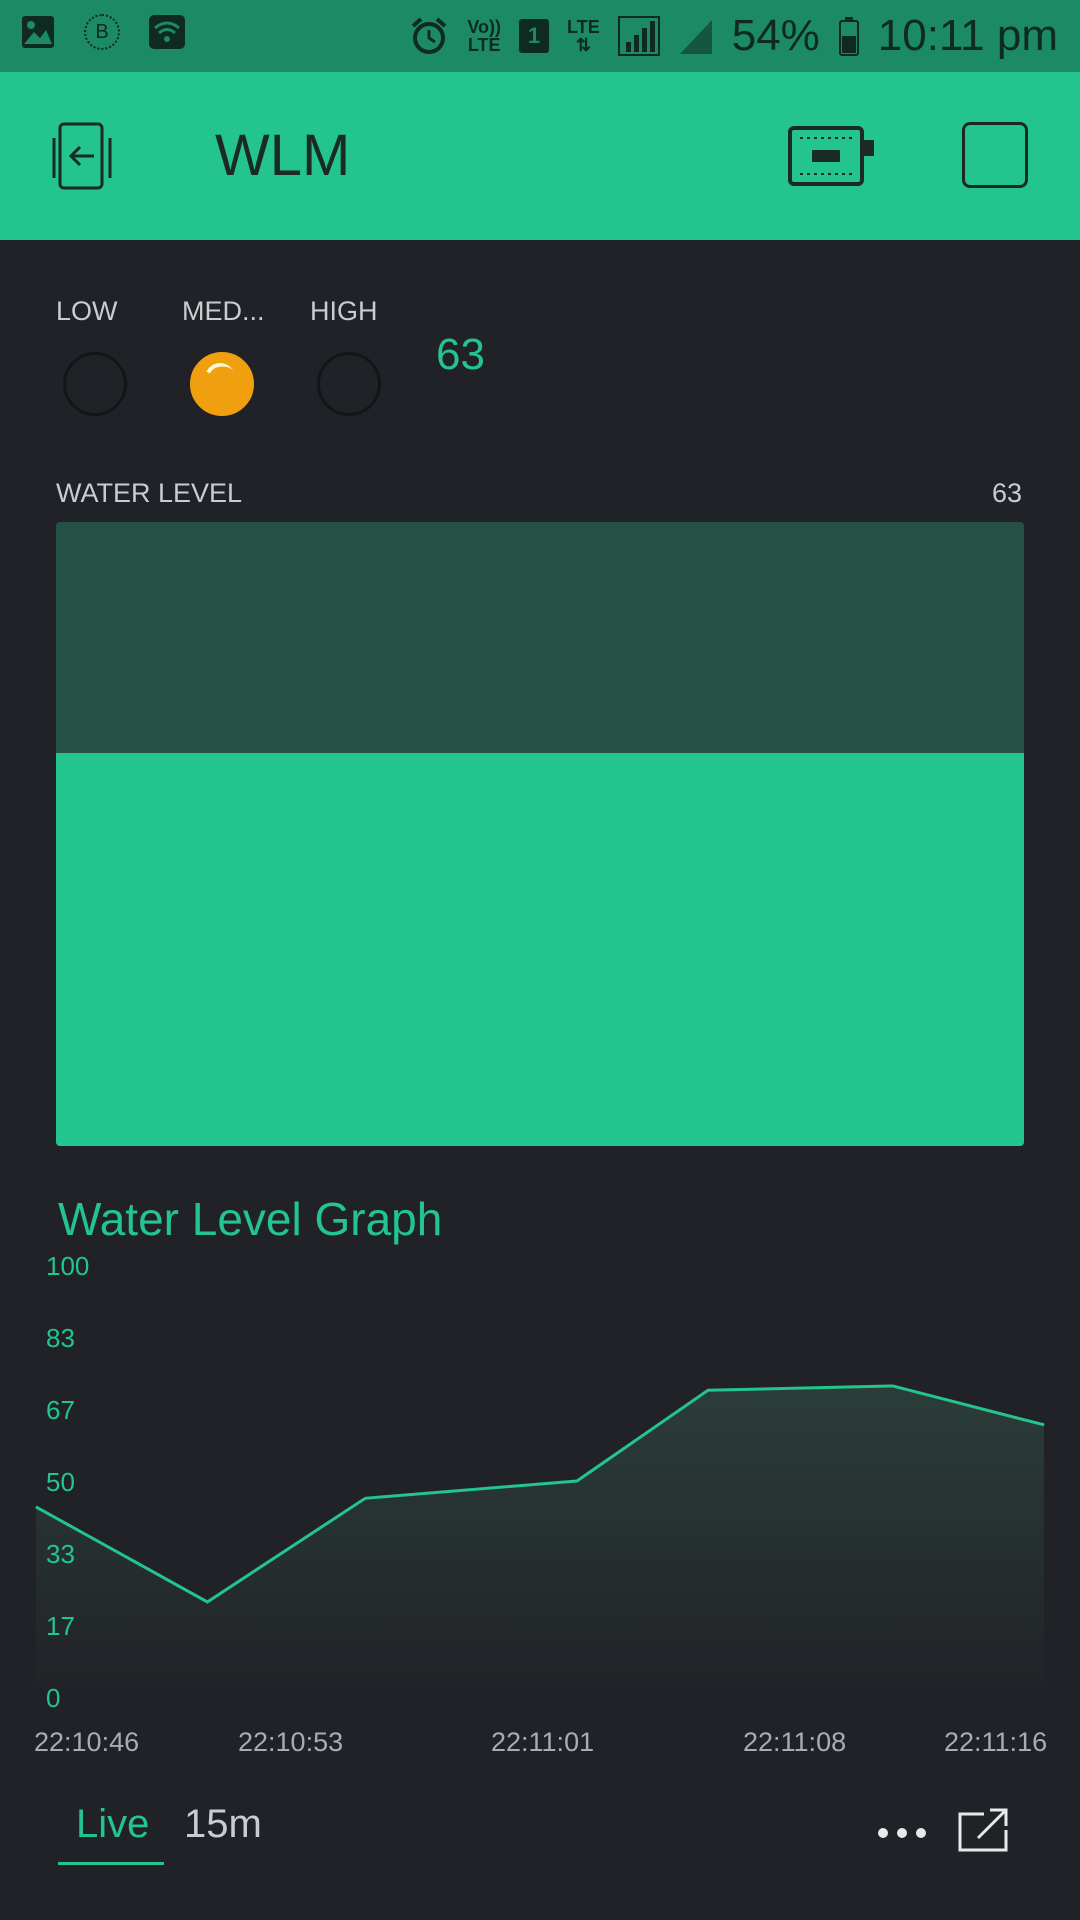 Image resolution: width=1080 pixels, height=1920 pixels. Describe the element at coordinates (344, 311) in the screenshot. I see `led-label-high: HIGH` at that location.